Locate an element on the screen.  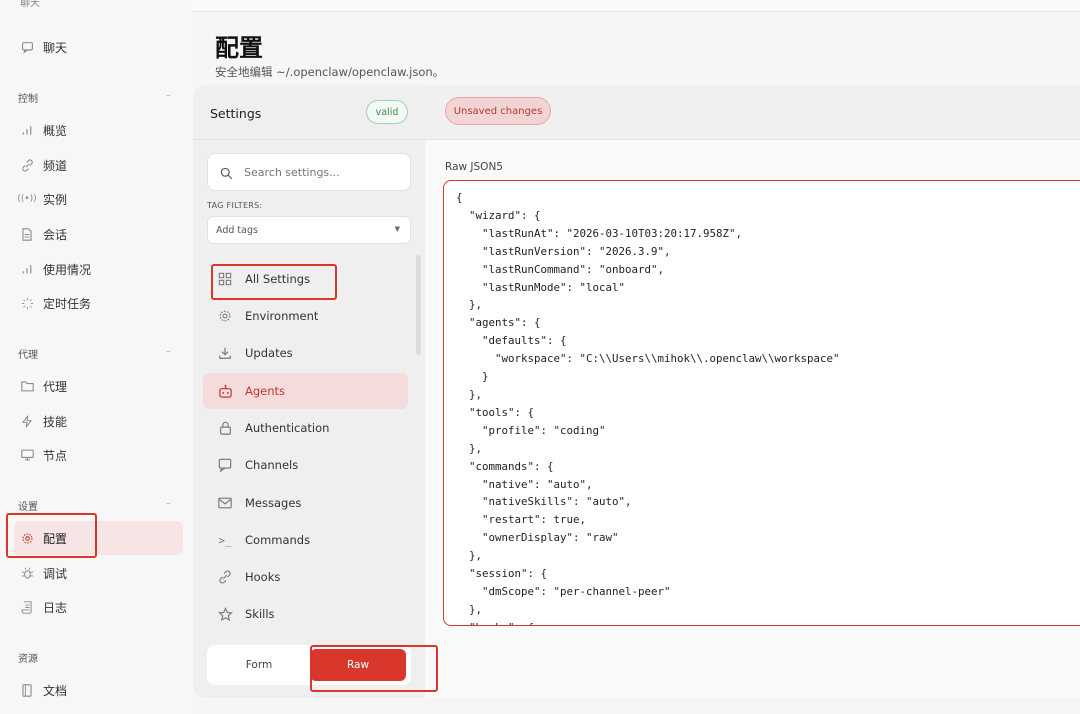
category-authentication: Authentication is located at coordinates (305, 428).